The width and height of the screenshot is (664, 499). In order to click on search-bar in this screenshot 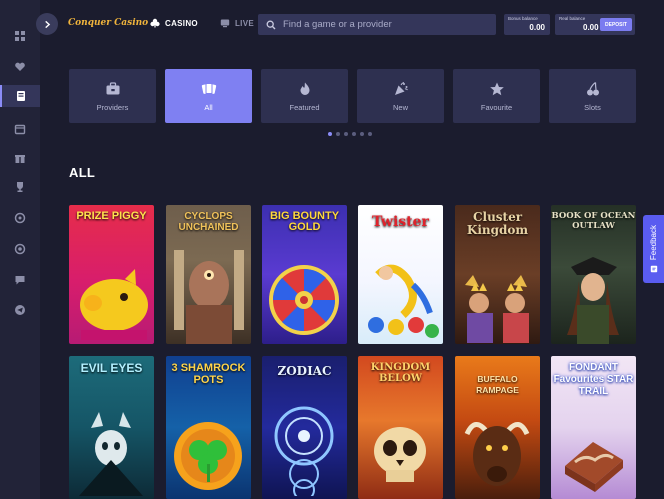, I will do `click(377, 24)`.